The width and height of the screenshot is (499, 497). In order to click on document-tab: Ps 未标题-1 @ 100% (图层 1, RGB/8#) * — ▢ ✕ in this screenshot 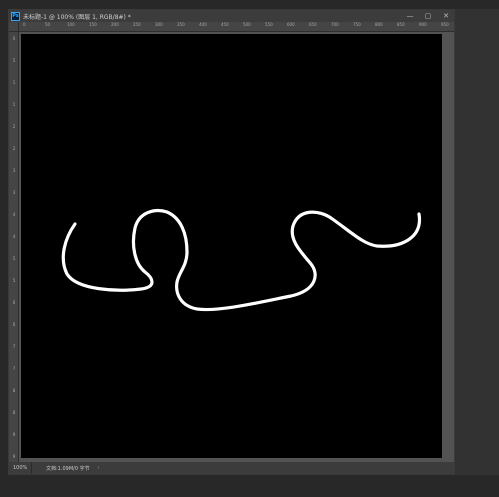, I will do `click(231, 16)`.